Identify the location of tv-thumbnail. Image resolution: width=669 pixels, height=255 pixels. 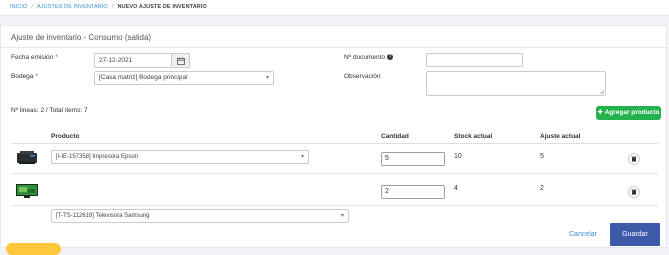
(27, 191).